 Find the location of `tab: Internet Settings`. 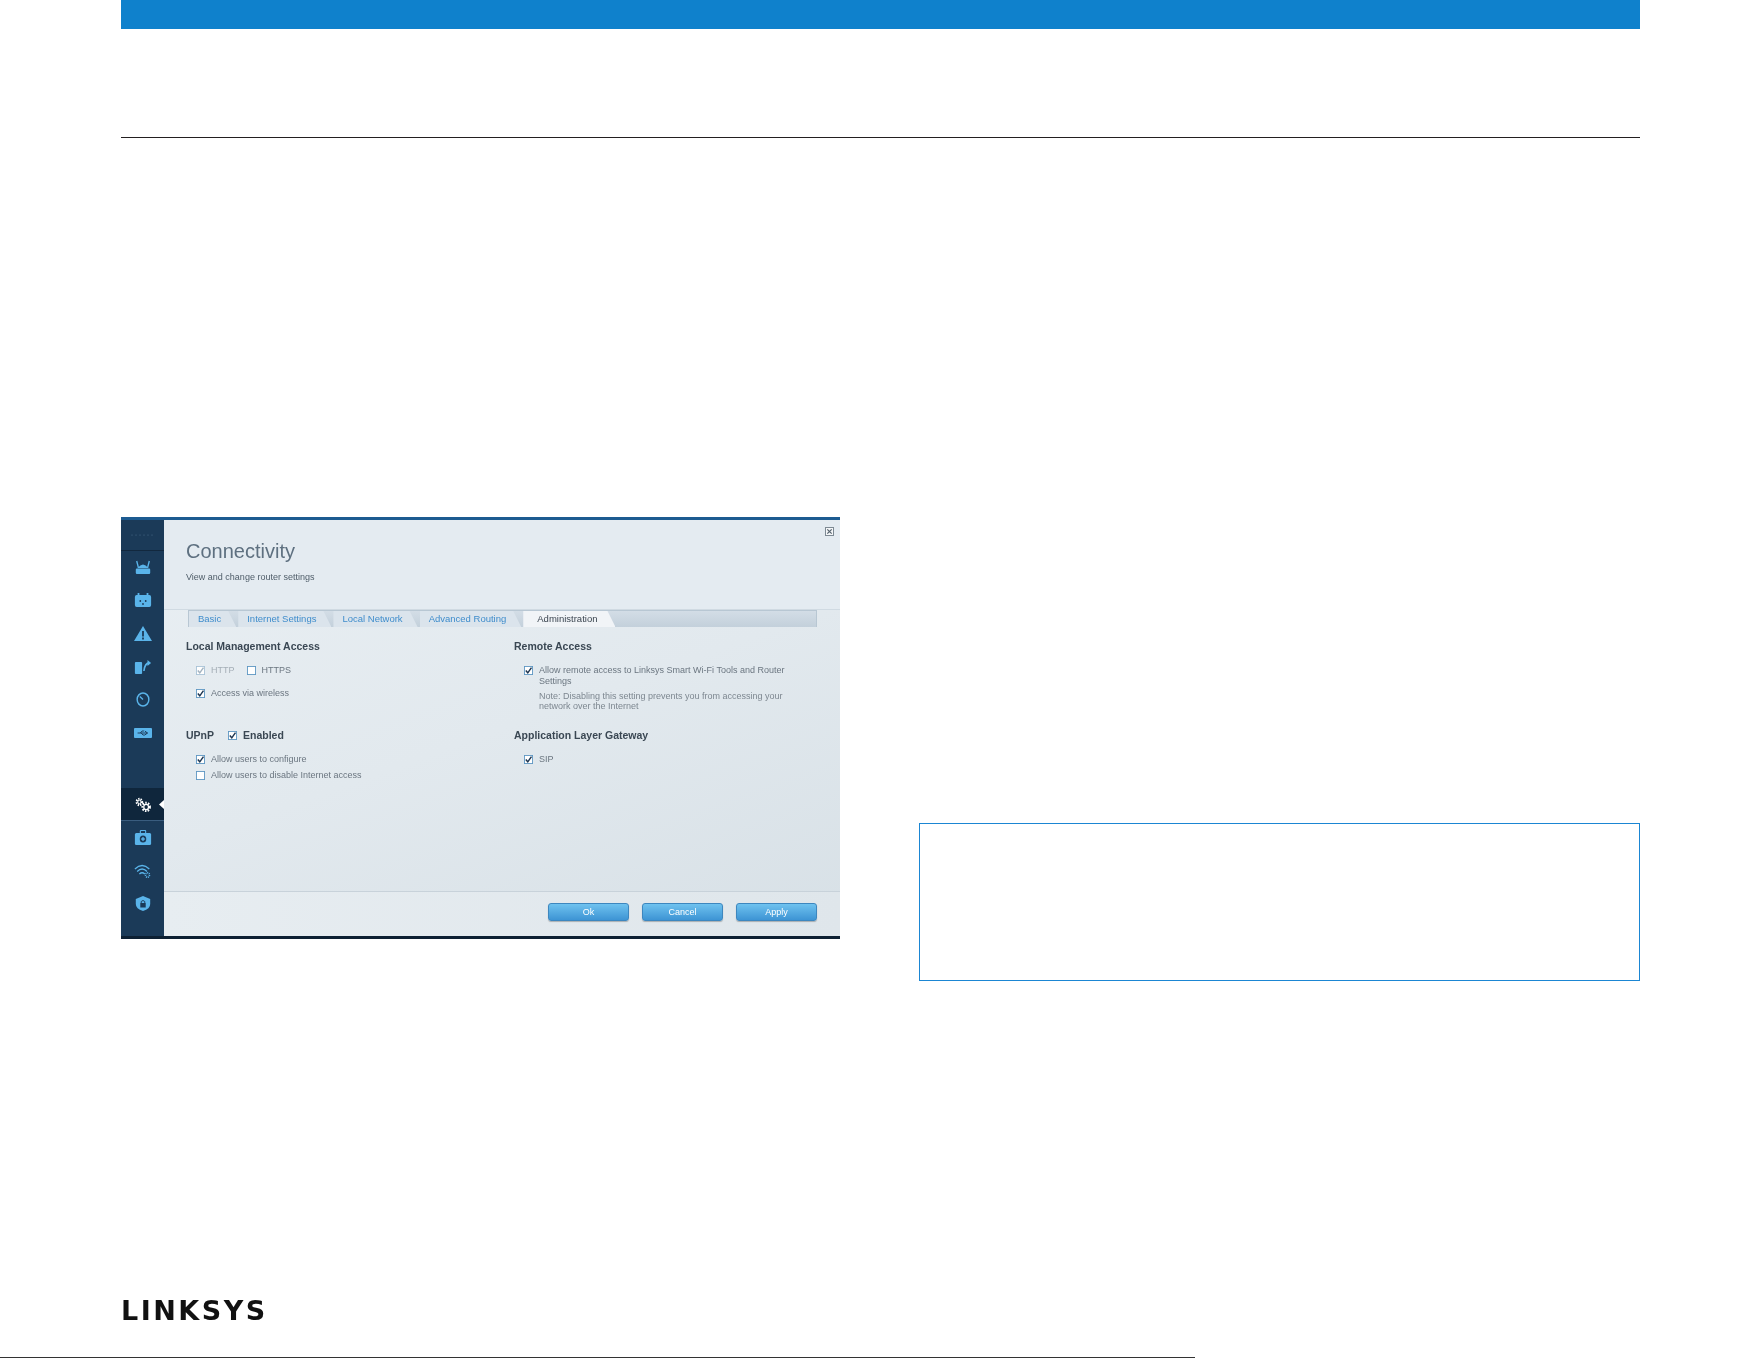

tab: Internet Settings is located at coordinates (285, 619).